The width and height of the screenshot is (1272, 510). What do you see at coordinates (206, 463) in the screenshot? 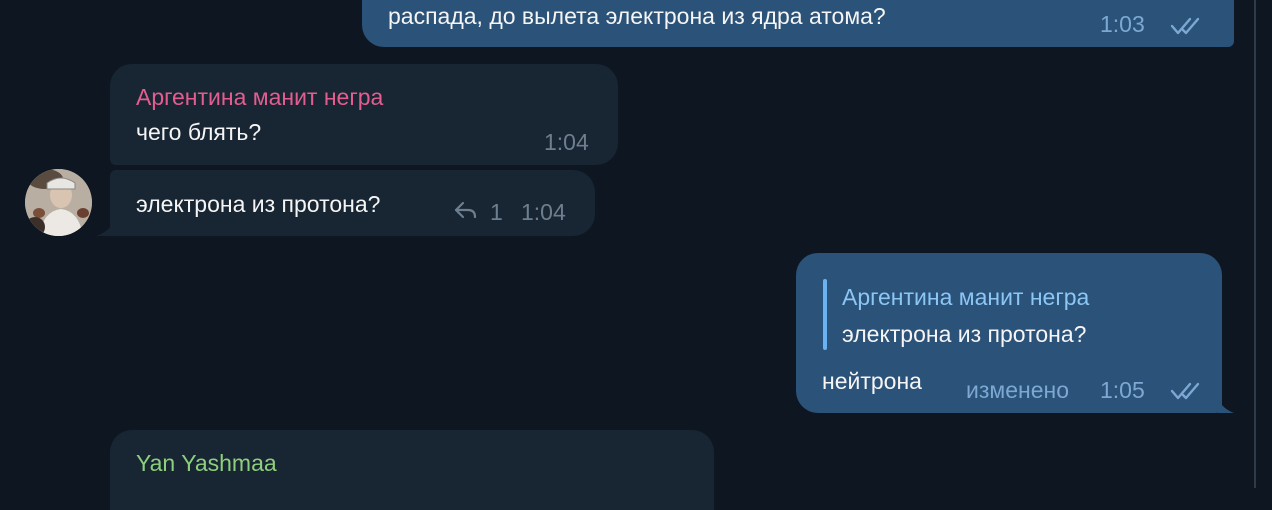
I see `sender-name: Yan Yashmaa` at bounding box center [206, 463].